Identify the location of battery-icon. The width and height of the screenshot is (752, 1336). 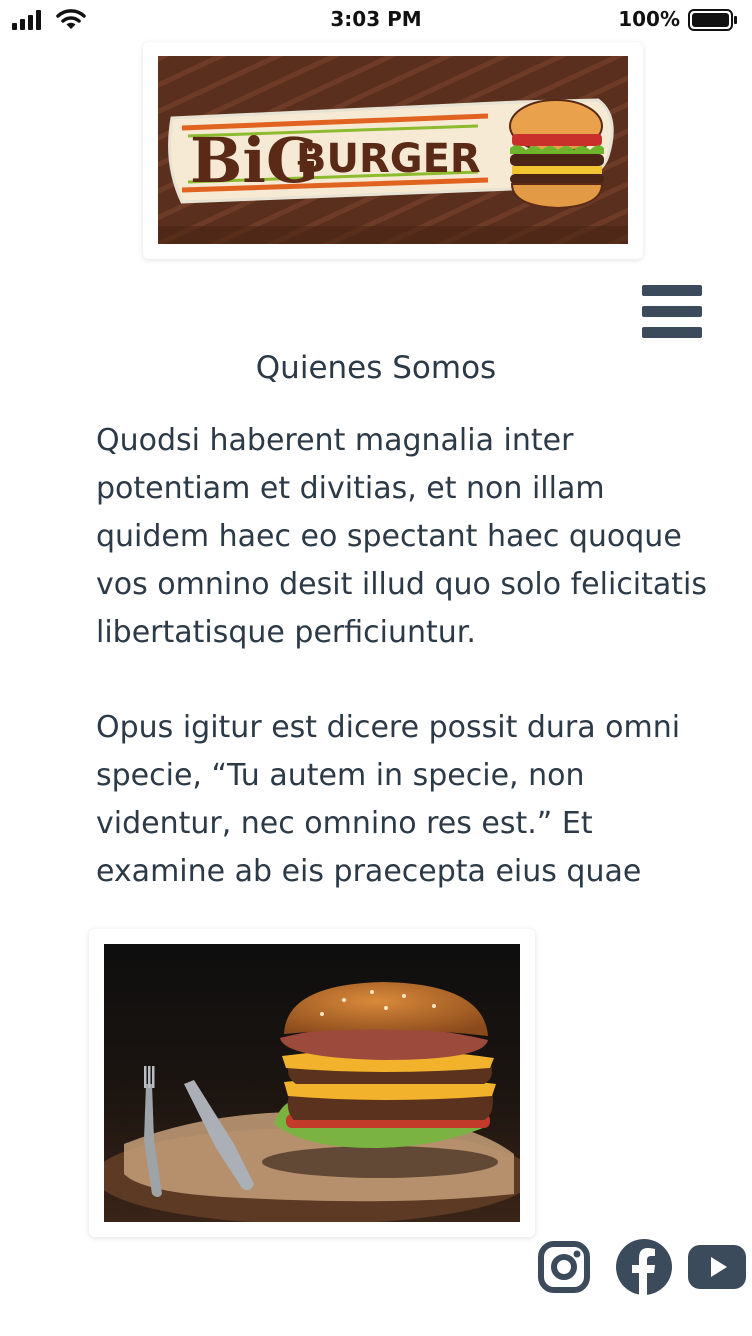
(712, 20).